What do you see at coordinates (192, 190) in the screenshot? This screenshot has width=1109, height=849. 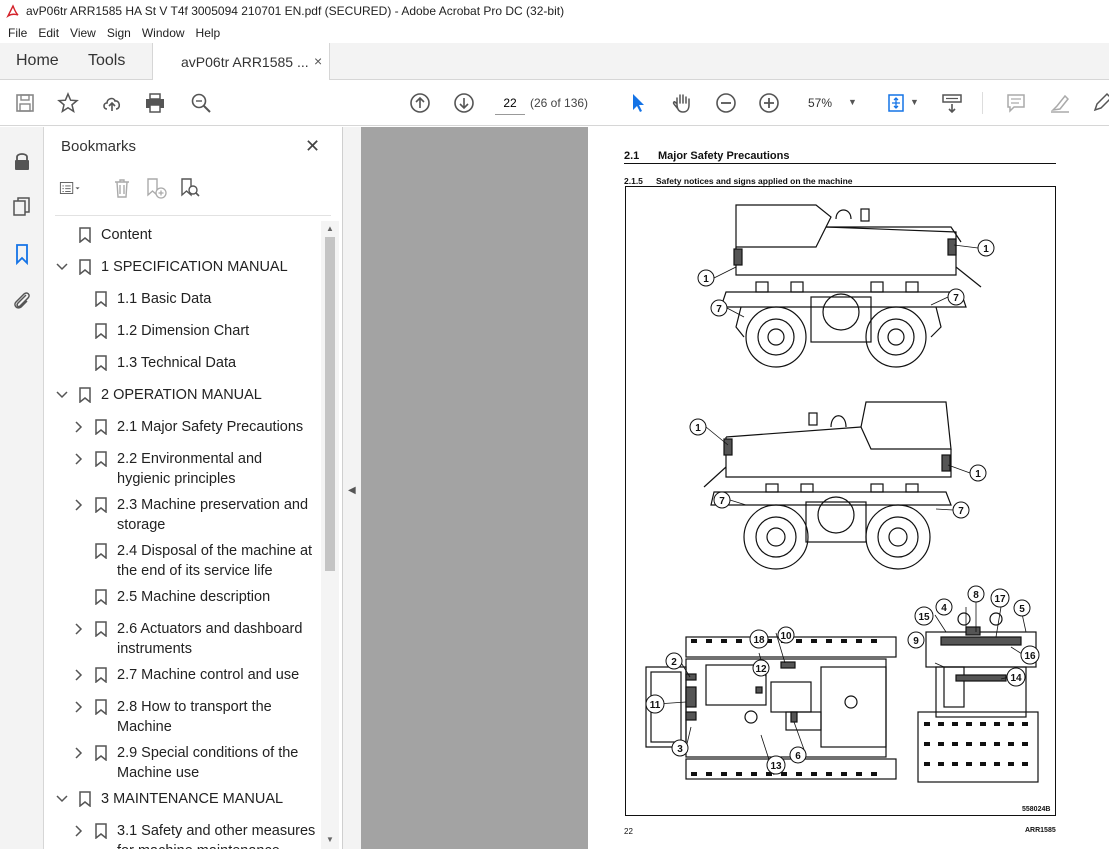 I see `find-bookmark-button` at bounding box center [192, 190].